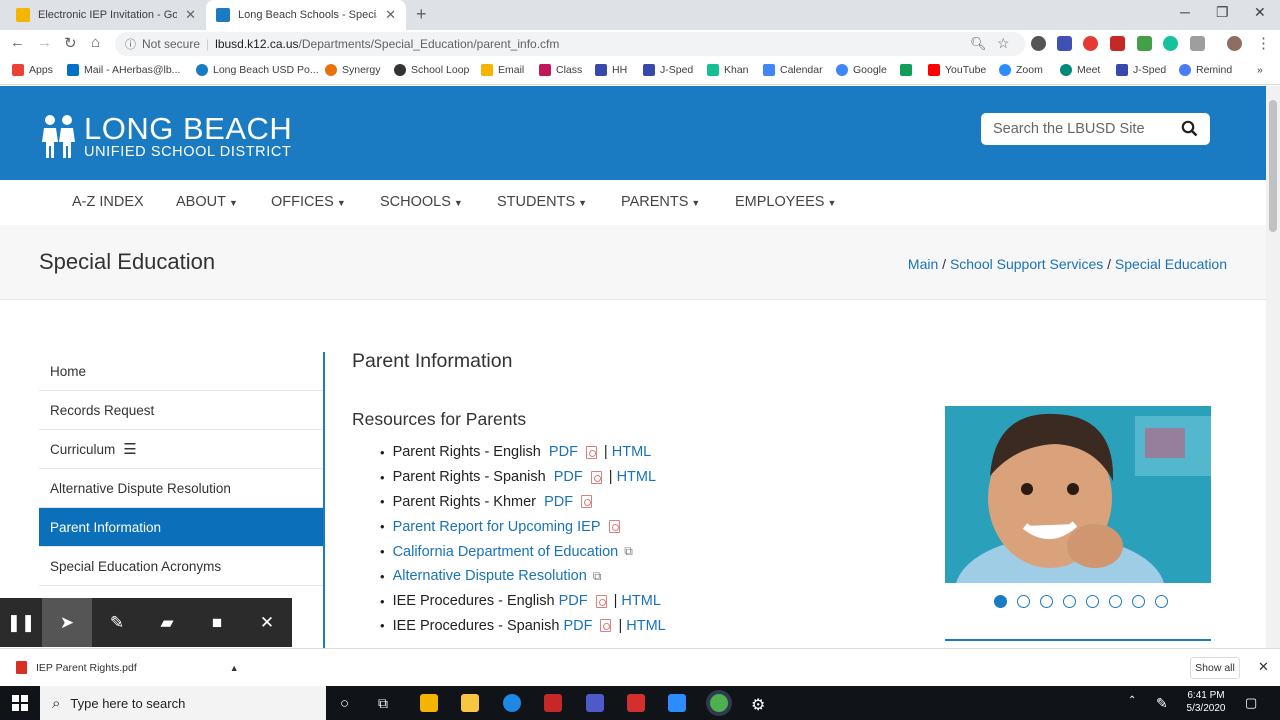 The image size is (1280, 720). What do you see at coordinates (1090, 43) in the screenshot?
I see `record-extension-icon` at bounding box center [1090, 43].